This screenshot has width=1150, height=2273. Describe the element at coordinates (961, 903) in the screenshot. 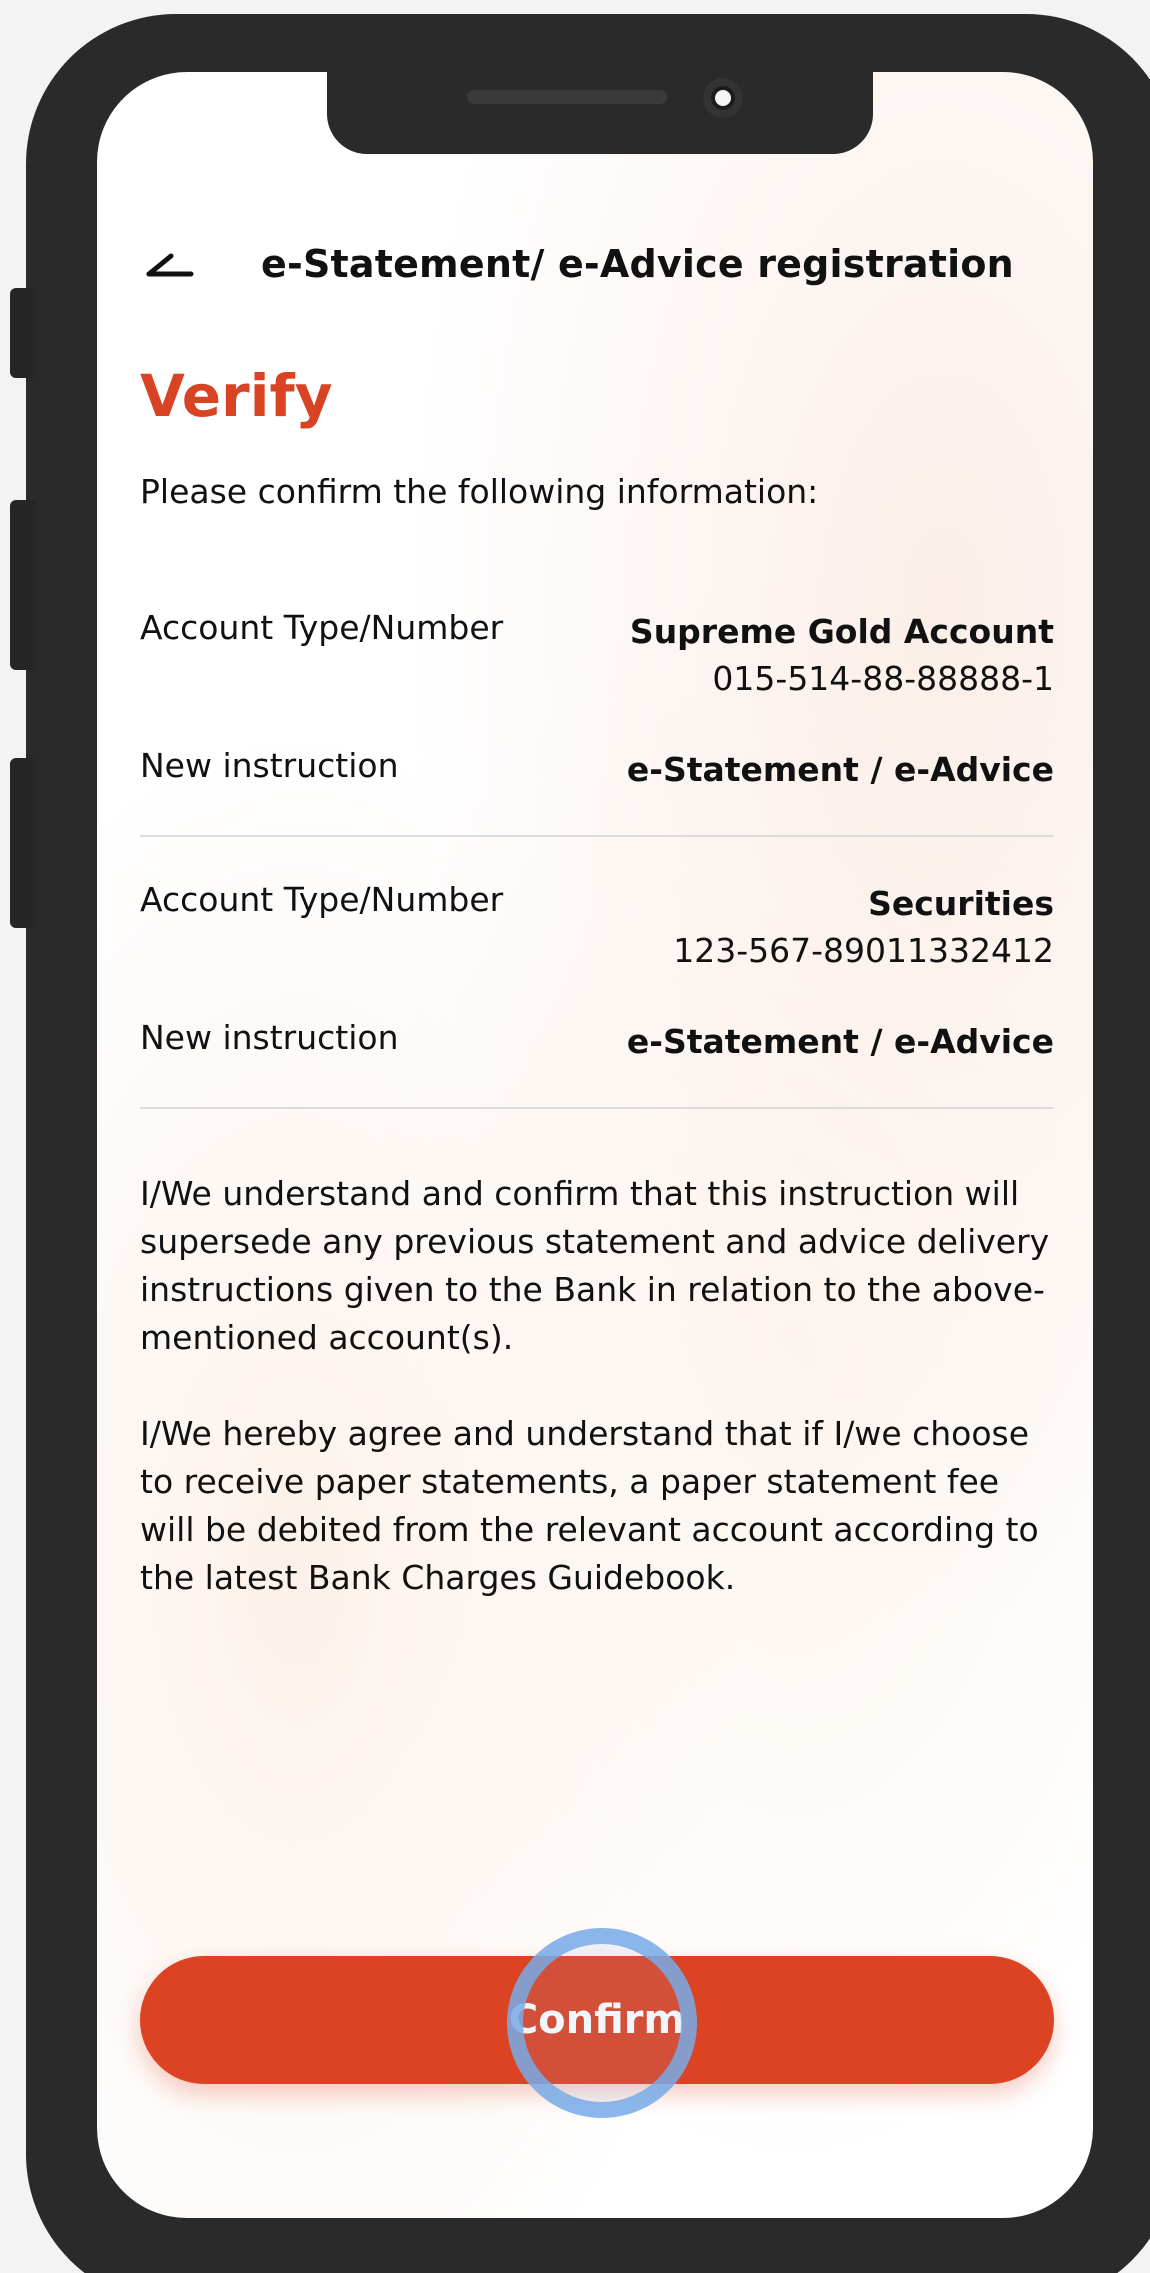

I see `account-type-name: Securities` at that location.